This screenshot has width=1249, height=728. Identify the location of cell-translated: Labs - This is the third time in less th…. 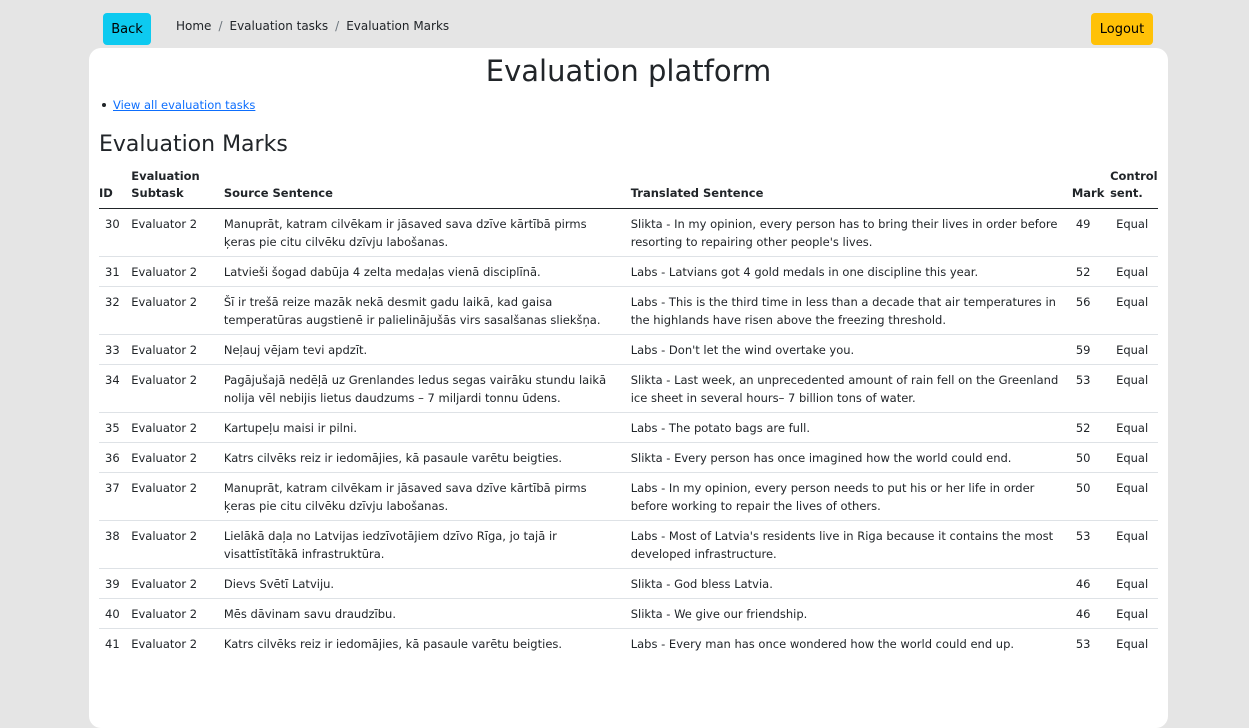
(851, 310).